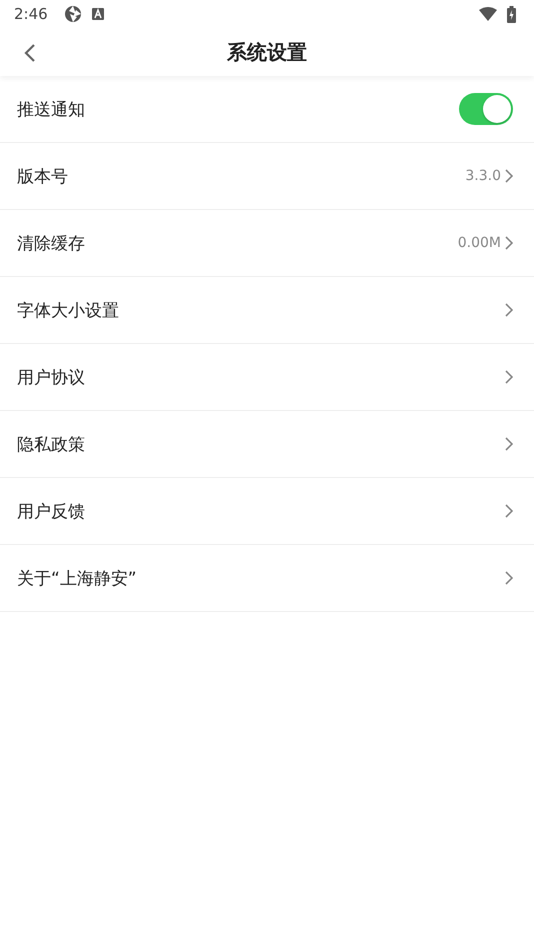 This screenshot has width=534, height=950. Describe the element at coordinates (51, 511) in the screenshot. I see `setting-label: 用户反馈` at that location.